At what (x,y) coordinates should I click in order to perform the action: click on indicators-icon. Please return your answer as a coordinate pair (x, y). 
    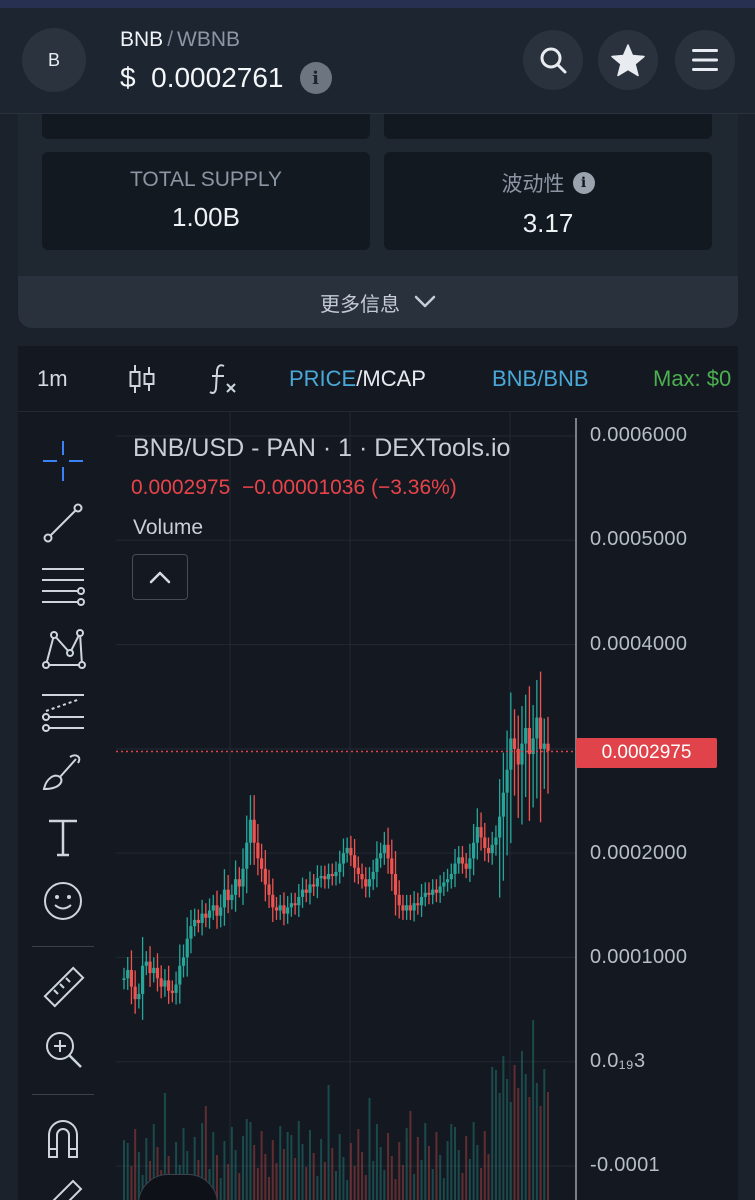
    Looking at the image, I should click on (224, 379).